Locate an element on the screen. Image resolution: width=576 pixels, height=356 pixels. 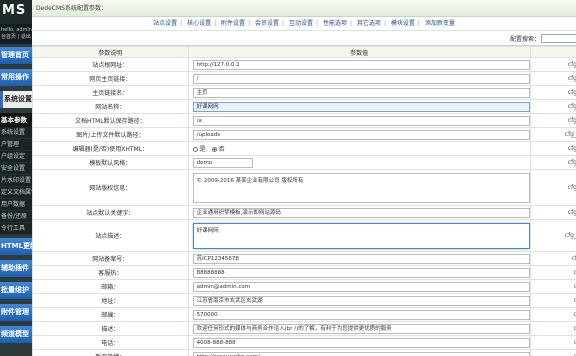
table-row: 邮编： 570000 c is located at coordinates (304, 314).